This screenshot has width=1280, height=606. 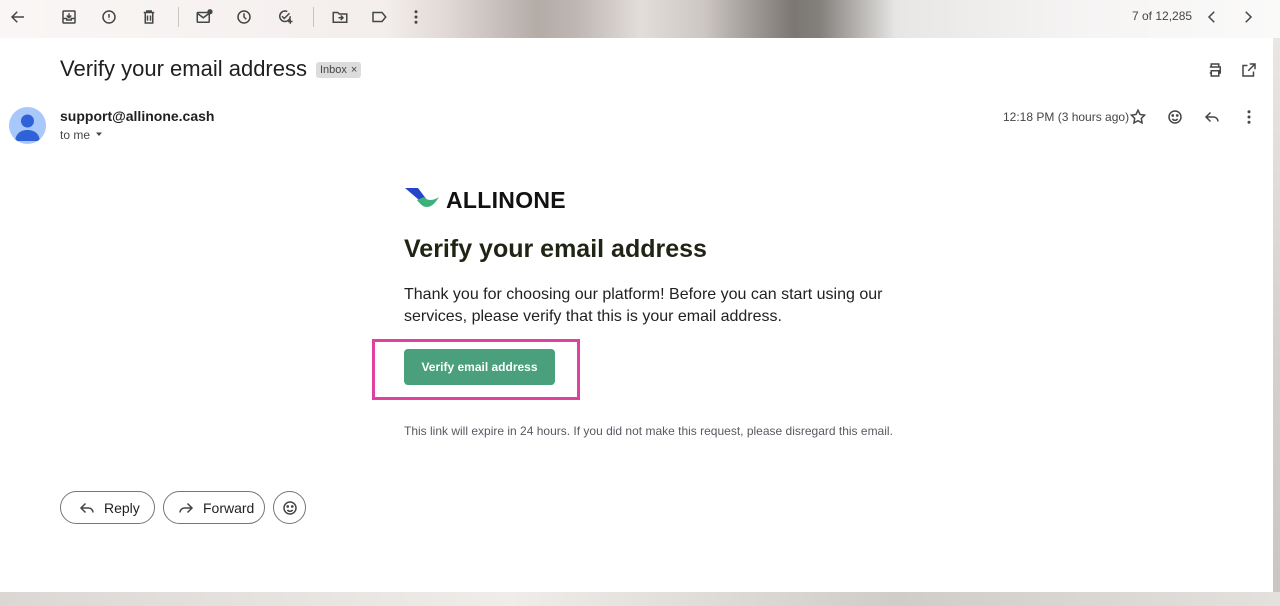 I want to click on thread-actions, so click(x=1232, y=70).